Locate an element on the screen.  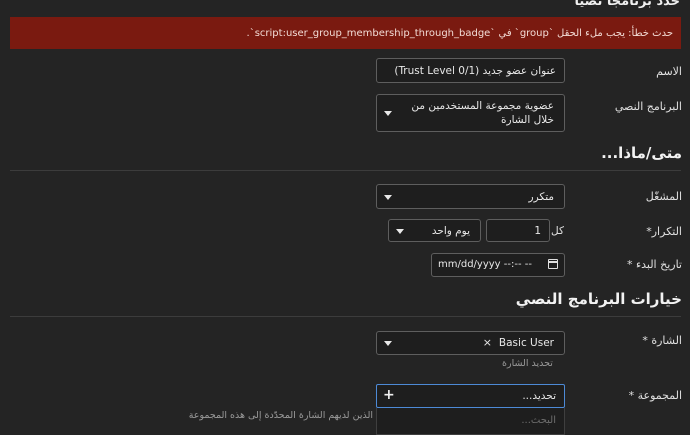
options-section-title: خيارات البرنامج النصي is located at coordinates (598, 299).